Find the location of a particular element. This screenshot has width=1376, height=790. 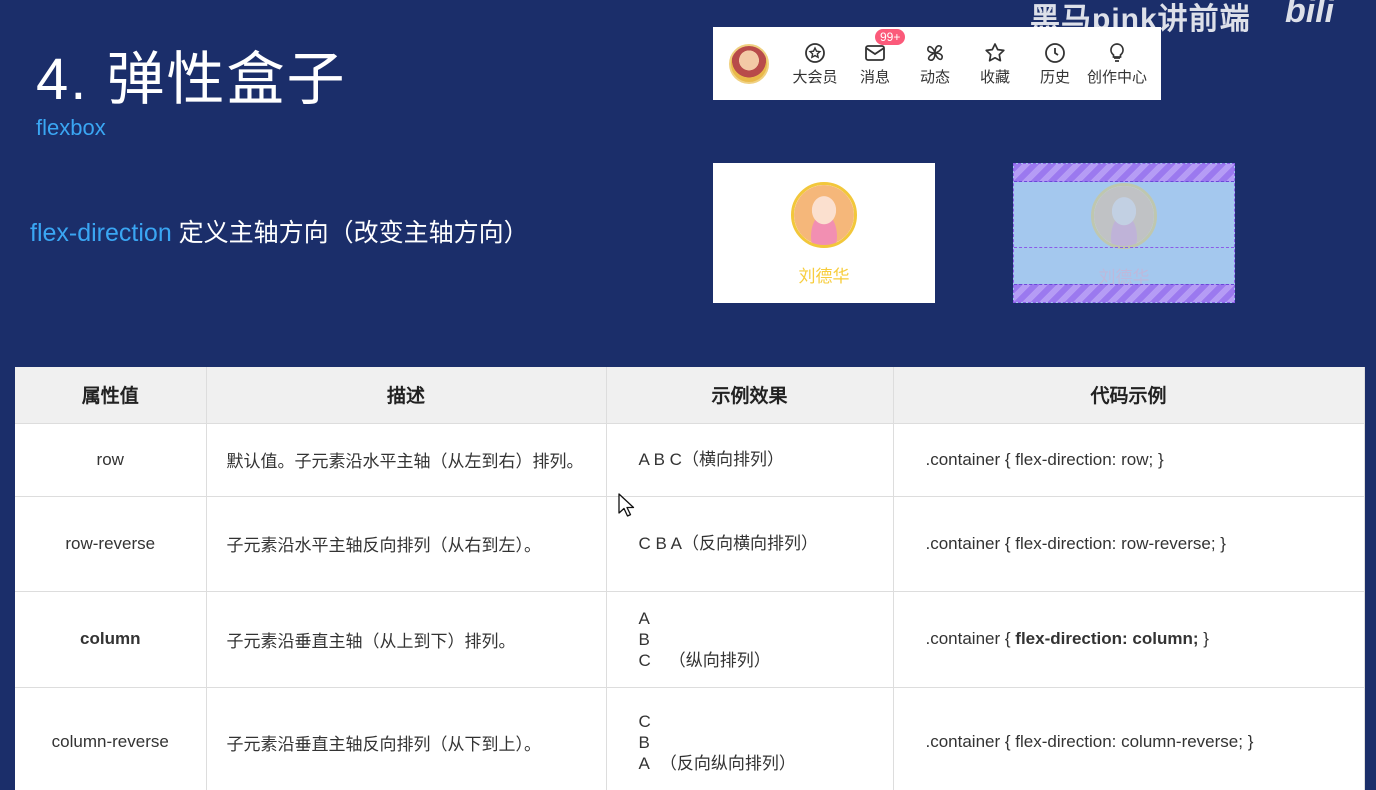

nav-item-favorites: 收藏 is located at coordinates (995, 64).